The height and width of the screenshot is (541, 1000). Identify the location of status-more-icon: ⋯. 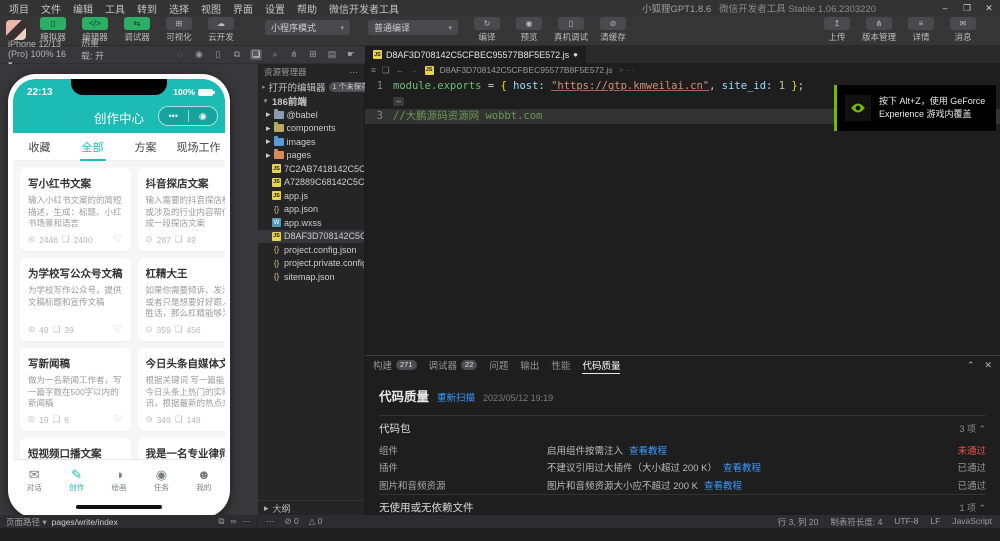
(270, 521).